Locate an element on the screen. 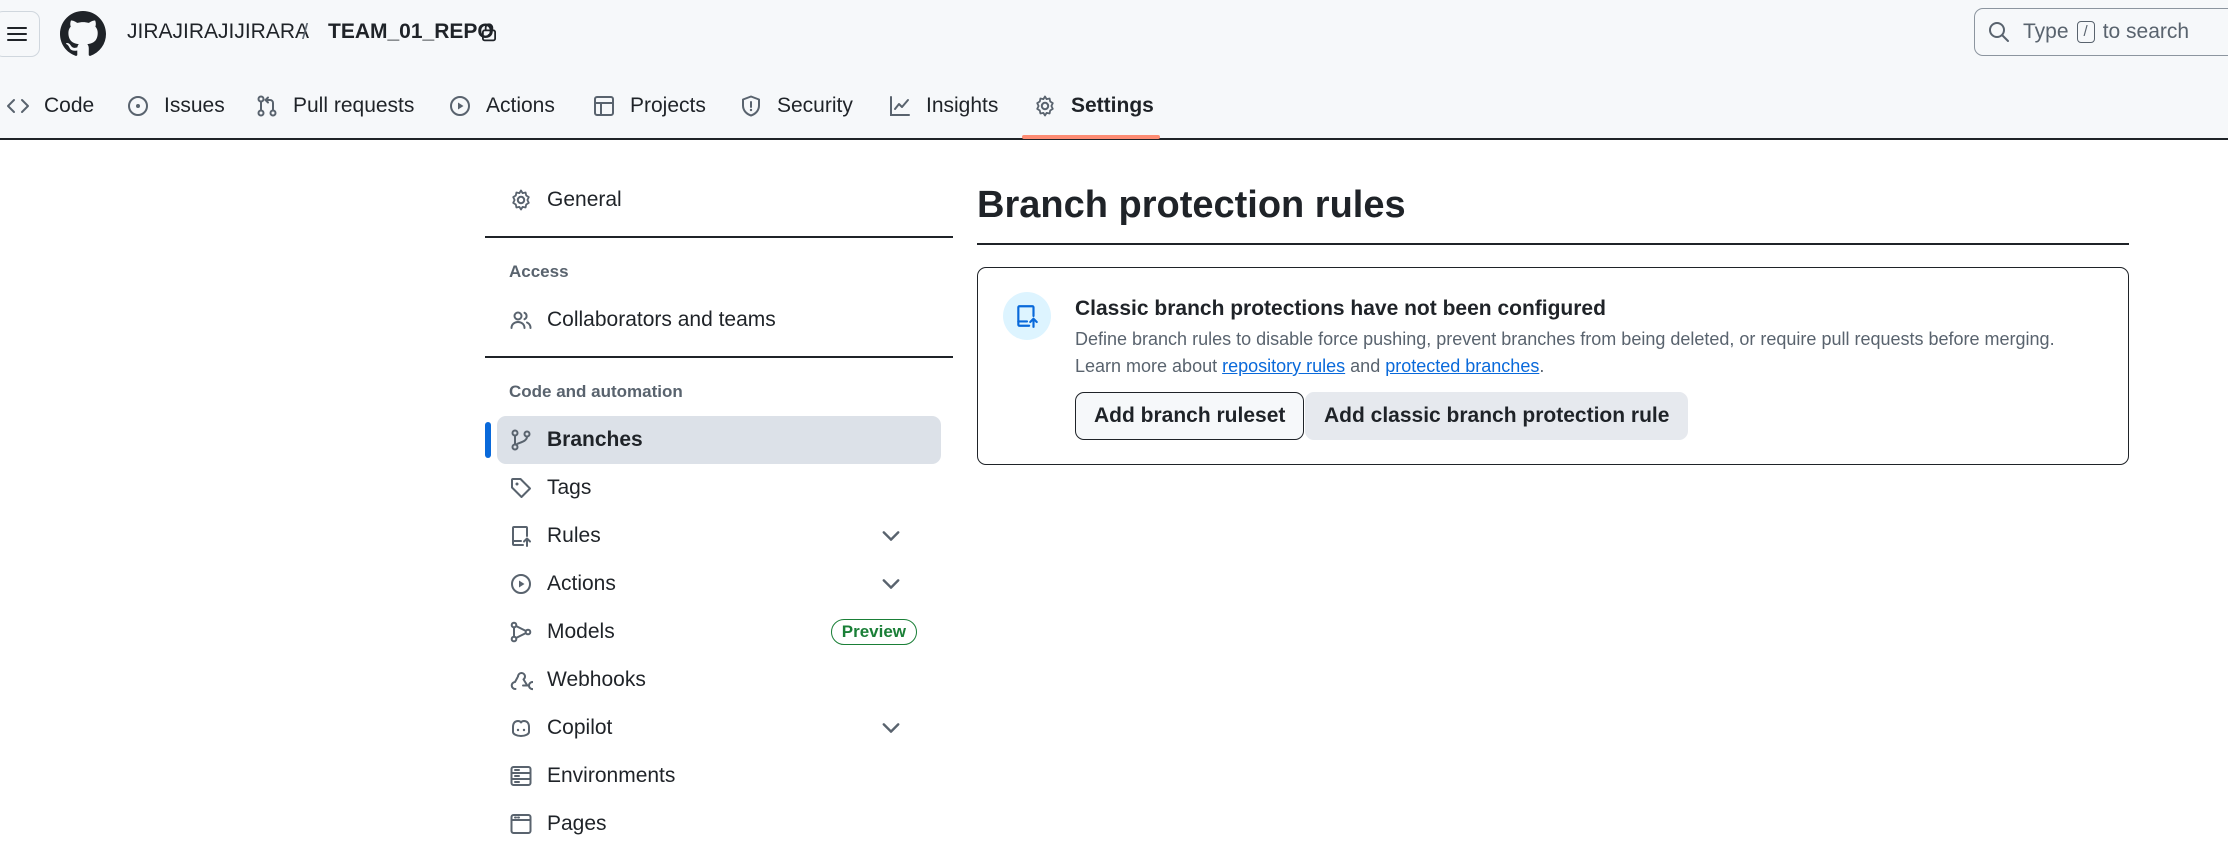 The width and height of the screenshot is (2228, 857). tab-projects: Projects is located at coordinates (649, 106).